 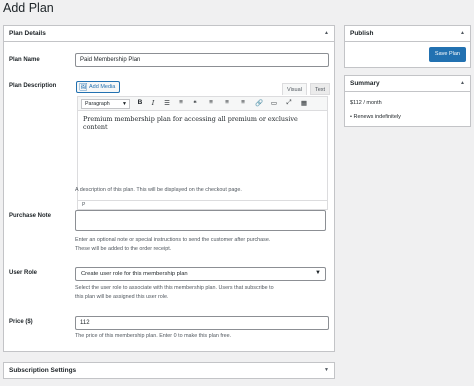 I want to click on align-right-icon: ≡, so click(x=243, y=102).